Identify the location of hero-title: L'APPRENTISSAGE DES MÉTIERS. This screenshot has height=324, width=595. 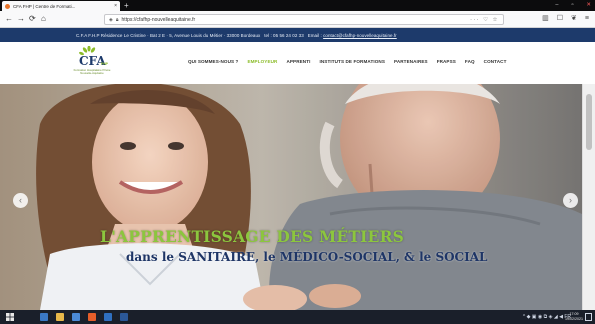
(252, 236).